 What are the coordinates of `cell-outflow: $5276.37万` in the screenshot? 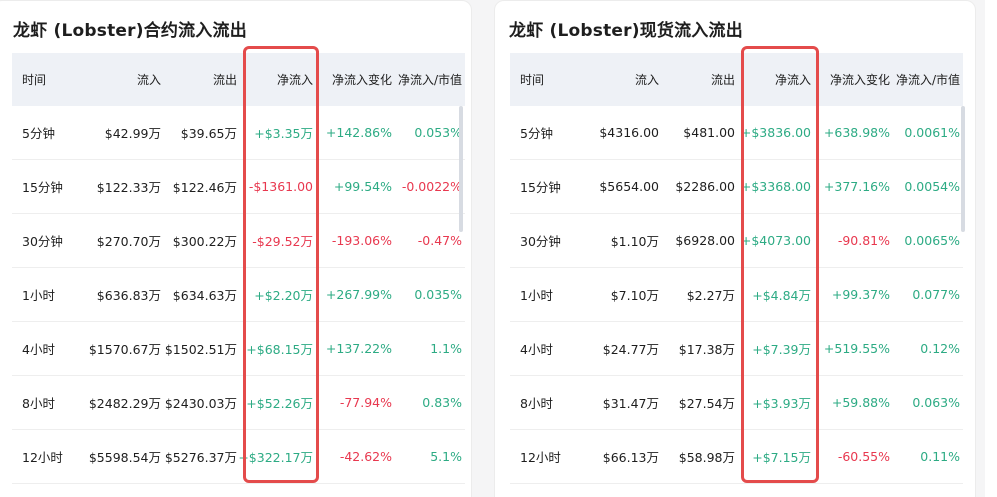 It's located at (200, 457).